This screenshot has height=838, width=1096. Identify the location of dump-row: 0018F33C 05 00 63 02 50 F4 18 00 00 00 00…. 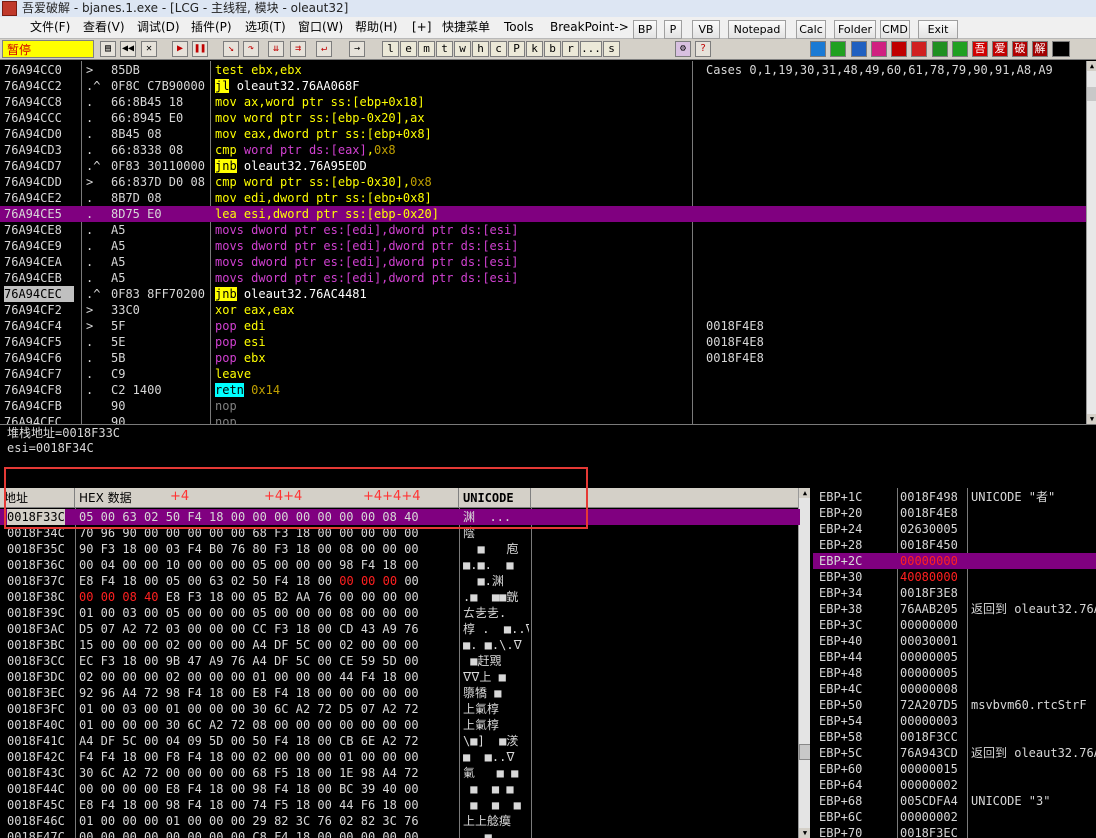
(400, 517).